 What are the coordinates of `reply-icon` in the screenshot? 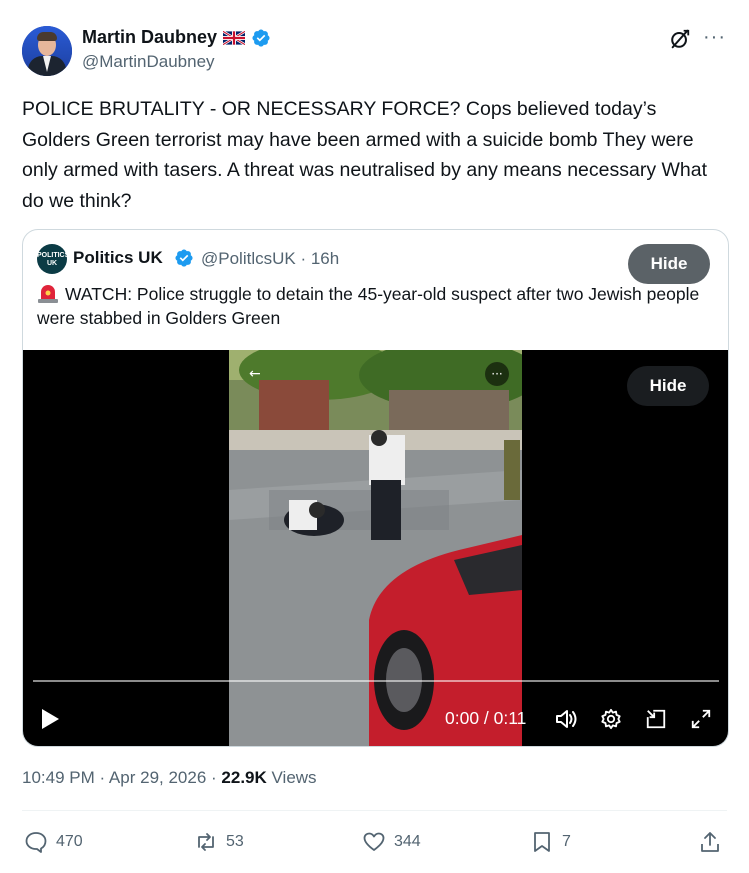 It's located at (36, 842).